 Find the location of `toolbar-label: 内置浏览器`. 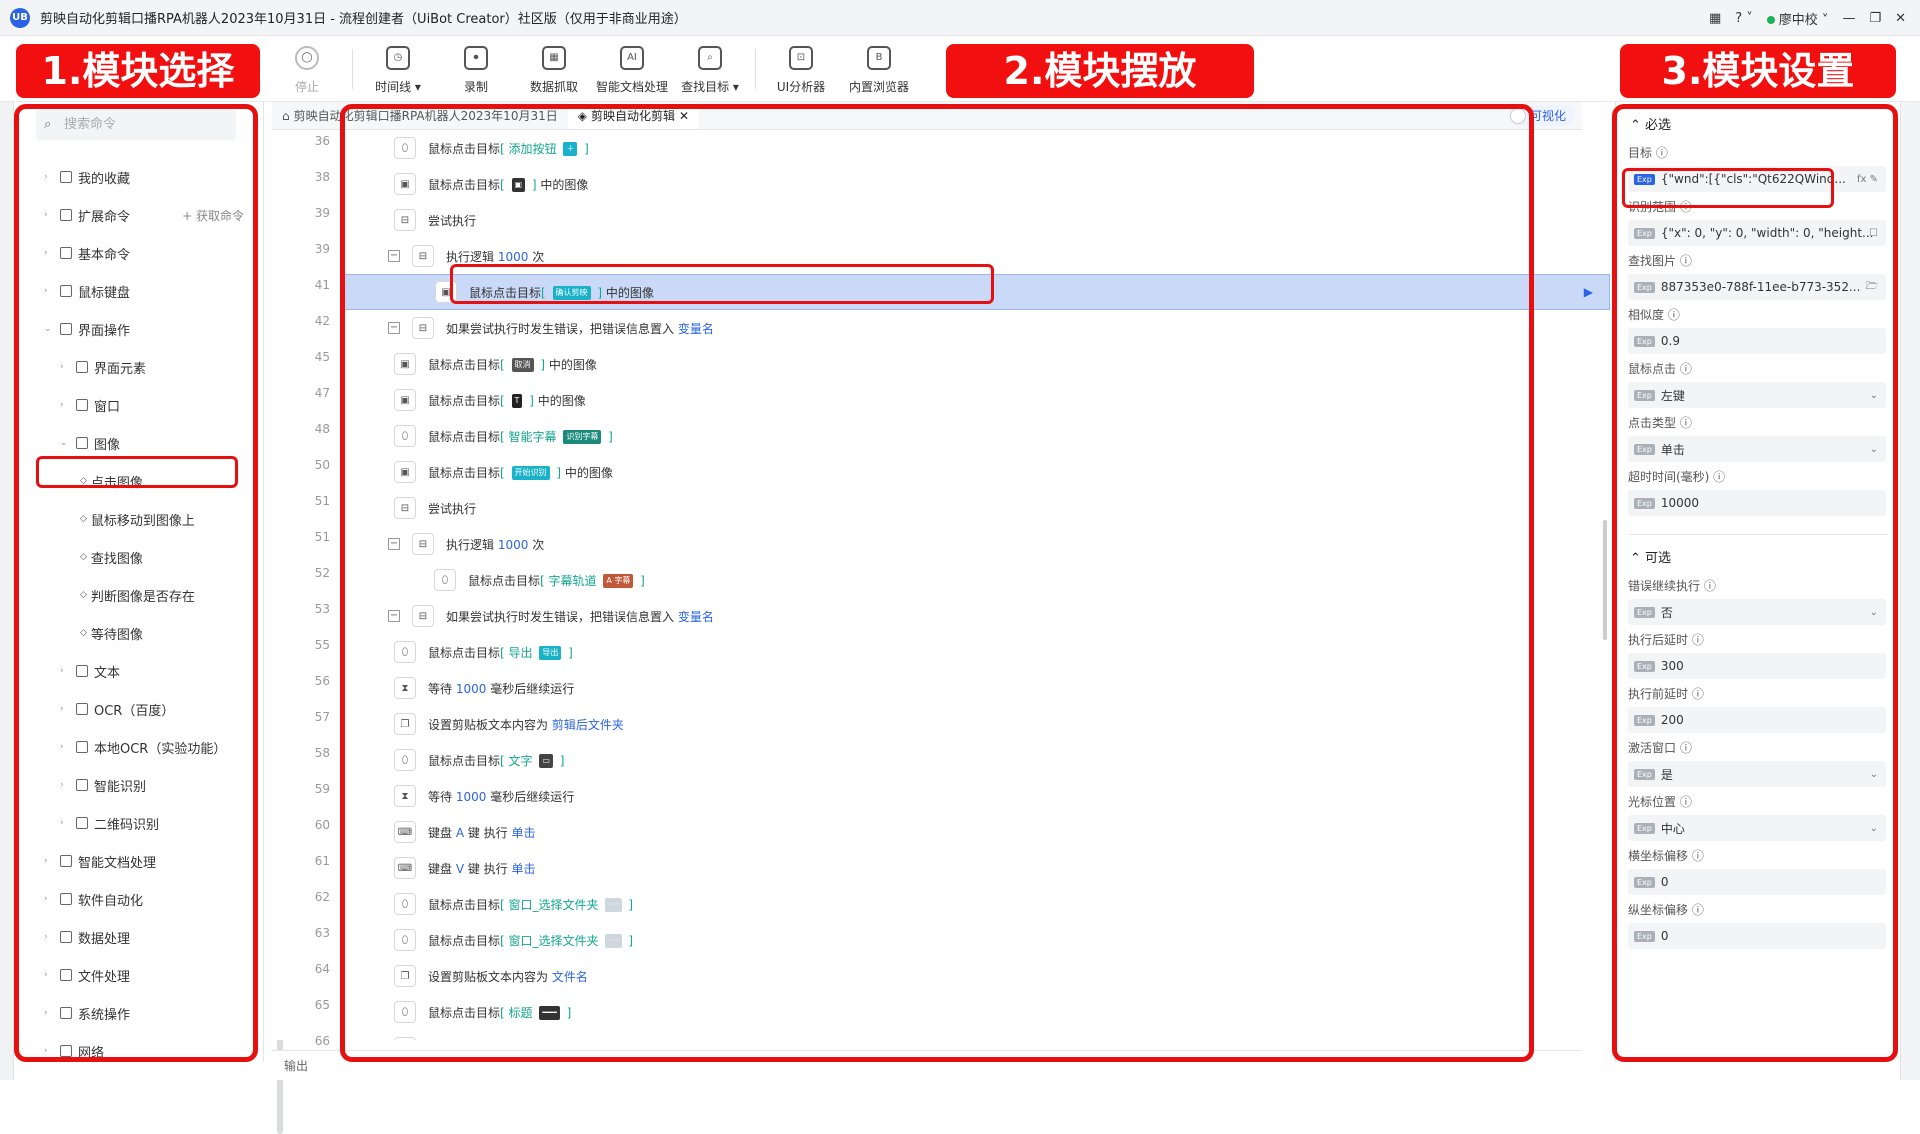

toolbar-label: 内置浏览器 is located at coordinates (878, 87).